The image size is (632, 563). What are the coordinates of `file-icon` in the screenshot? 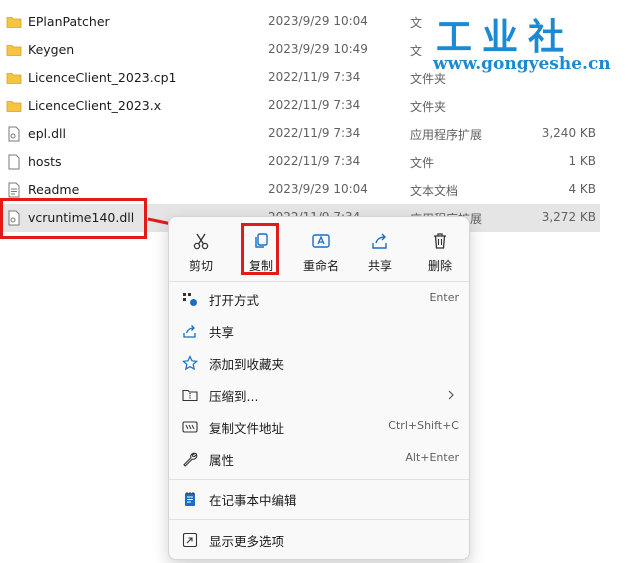 It's located at (14, 162).